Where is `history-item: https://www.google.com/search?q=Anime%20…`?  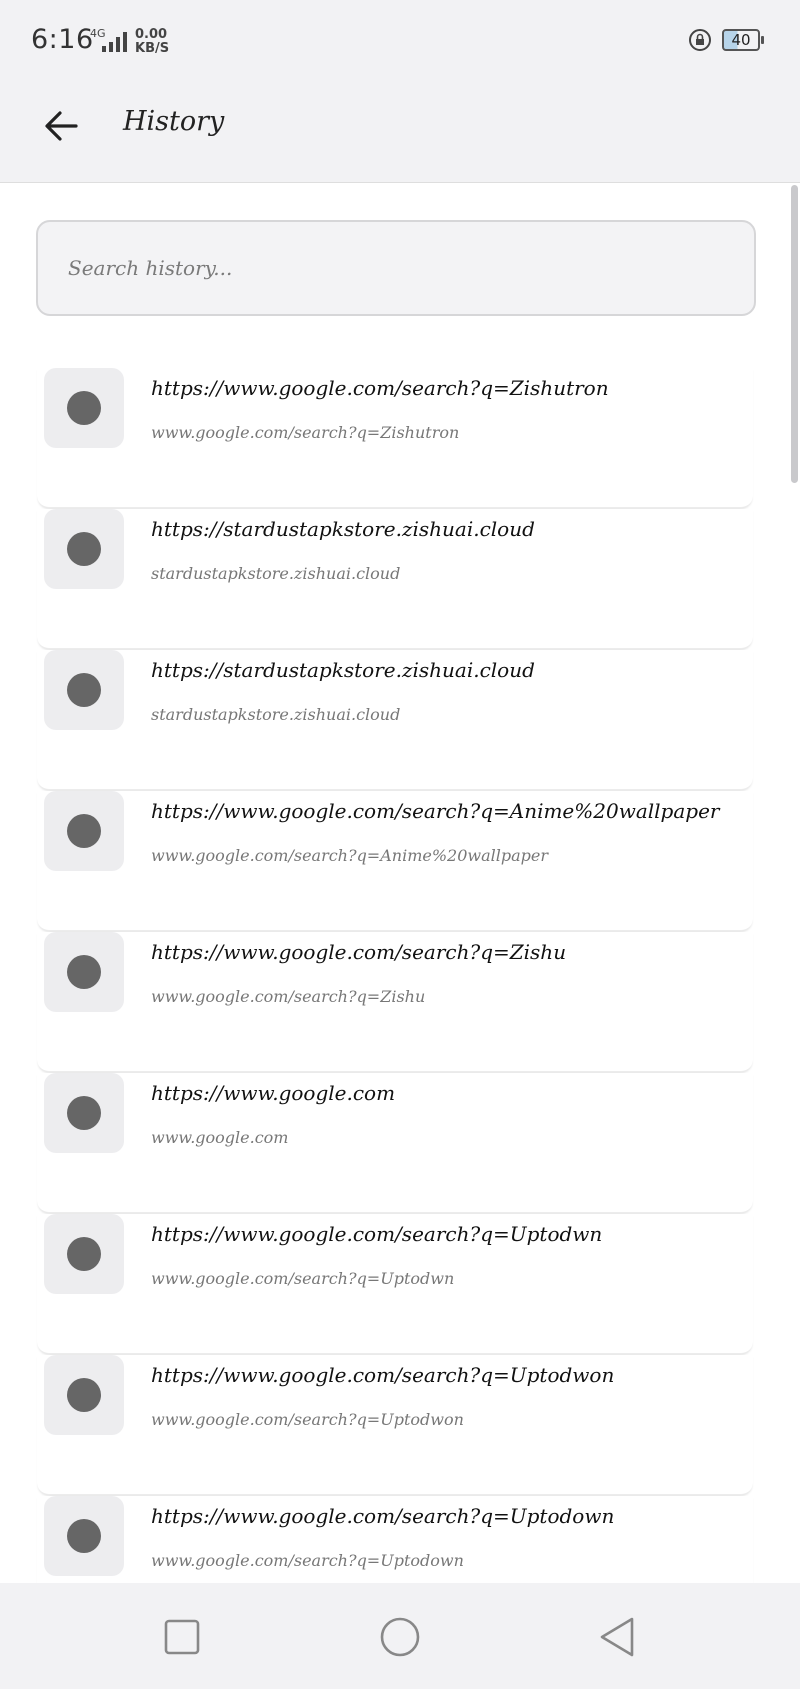 history-item: https://www.google.com/search?q=Anime%20… is located at coordinates (395, 861).